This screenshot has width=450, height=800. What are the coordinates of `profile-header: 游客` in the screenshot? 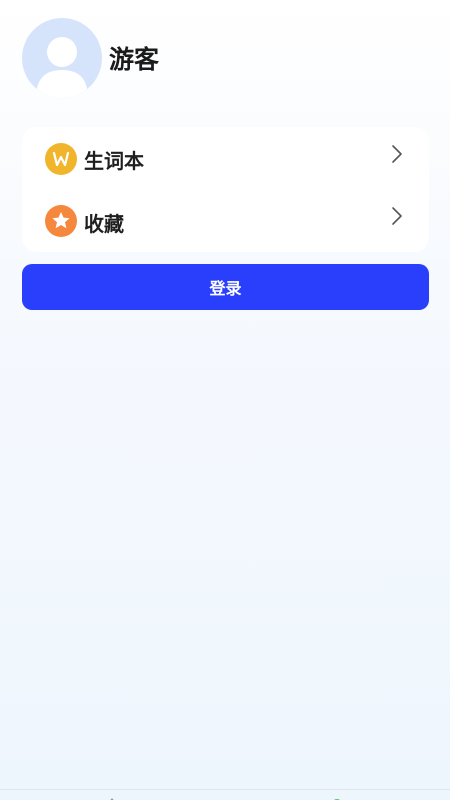 It's located at (90, 58).